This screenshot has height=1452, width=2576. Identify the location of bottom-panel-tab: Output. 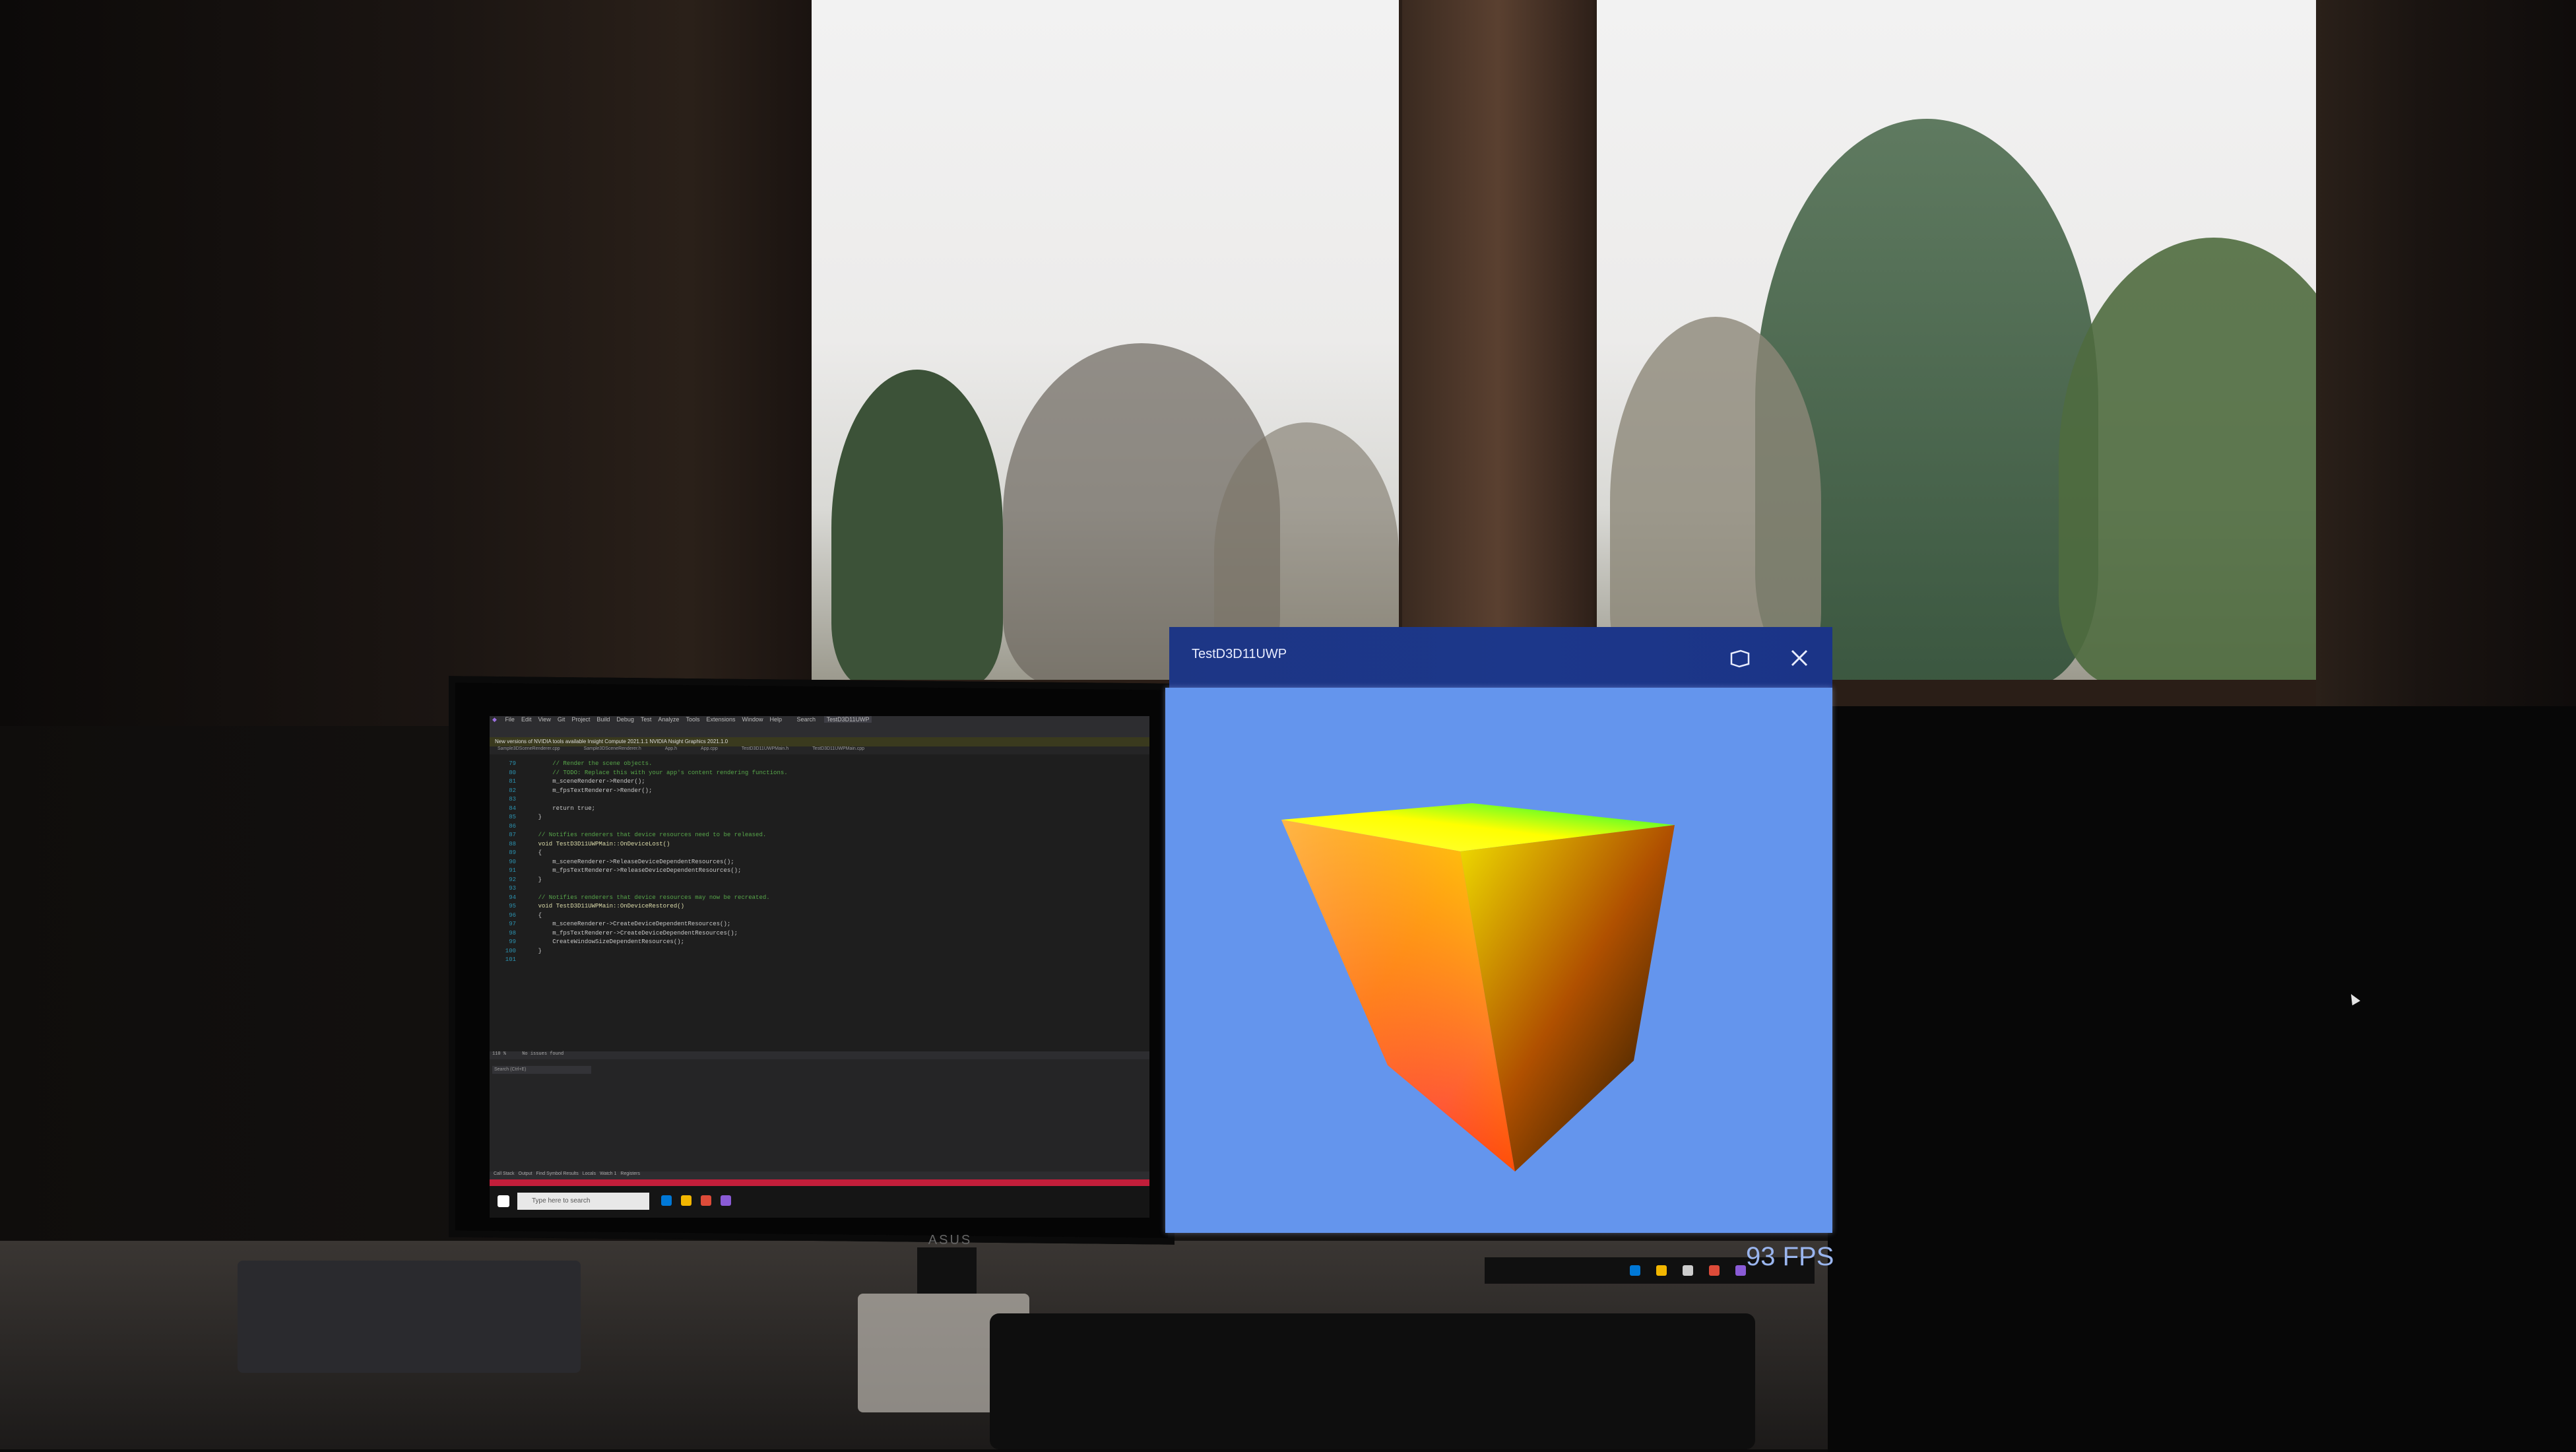
(525, 1174).